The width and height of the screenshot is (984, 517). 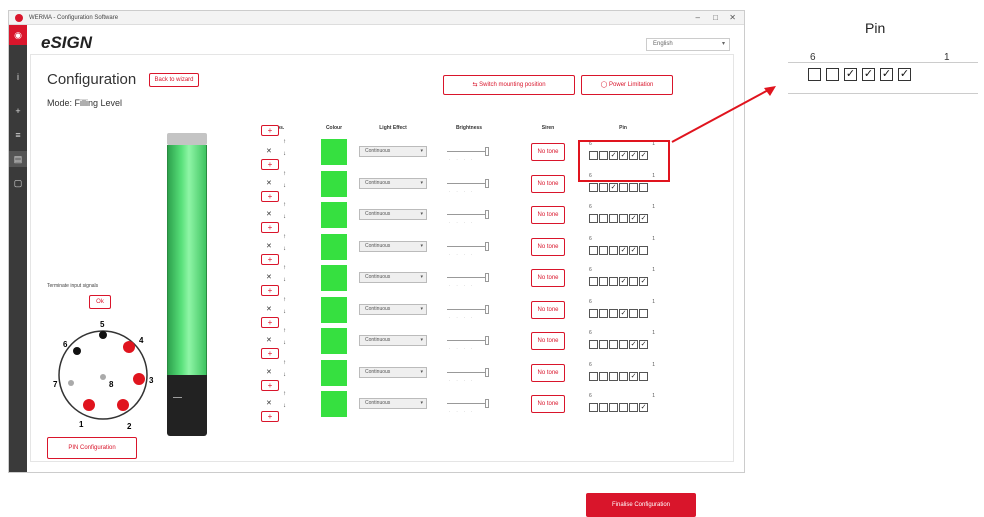 I want to click on close-button: ✕, so click(x=732, y=18).